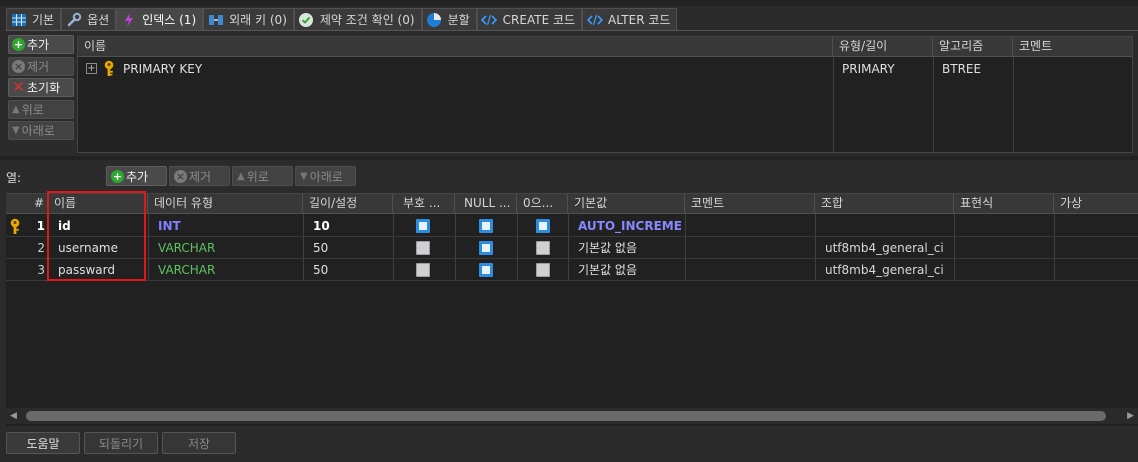 Image resolution: width=1138 pixels, height=462 pixels. I want to click on columns-toolbar: + 추가 × 제거 ▲ 위로 ▼ 아래로, so click(231, 176).